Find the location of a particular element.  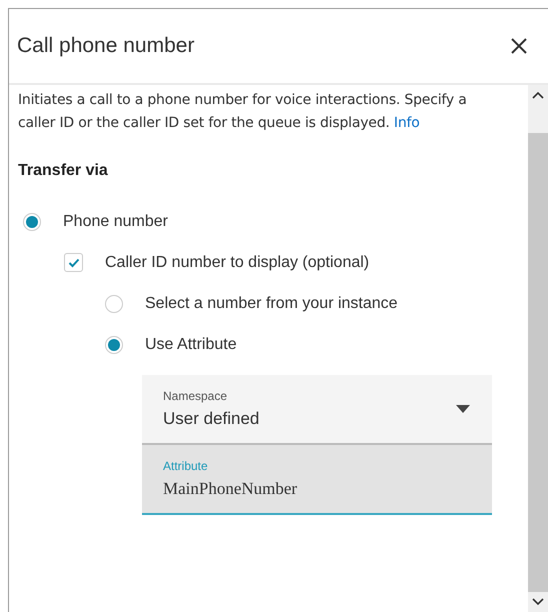

checkbox is located at coordinates (73, 262).